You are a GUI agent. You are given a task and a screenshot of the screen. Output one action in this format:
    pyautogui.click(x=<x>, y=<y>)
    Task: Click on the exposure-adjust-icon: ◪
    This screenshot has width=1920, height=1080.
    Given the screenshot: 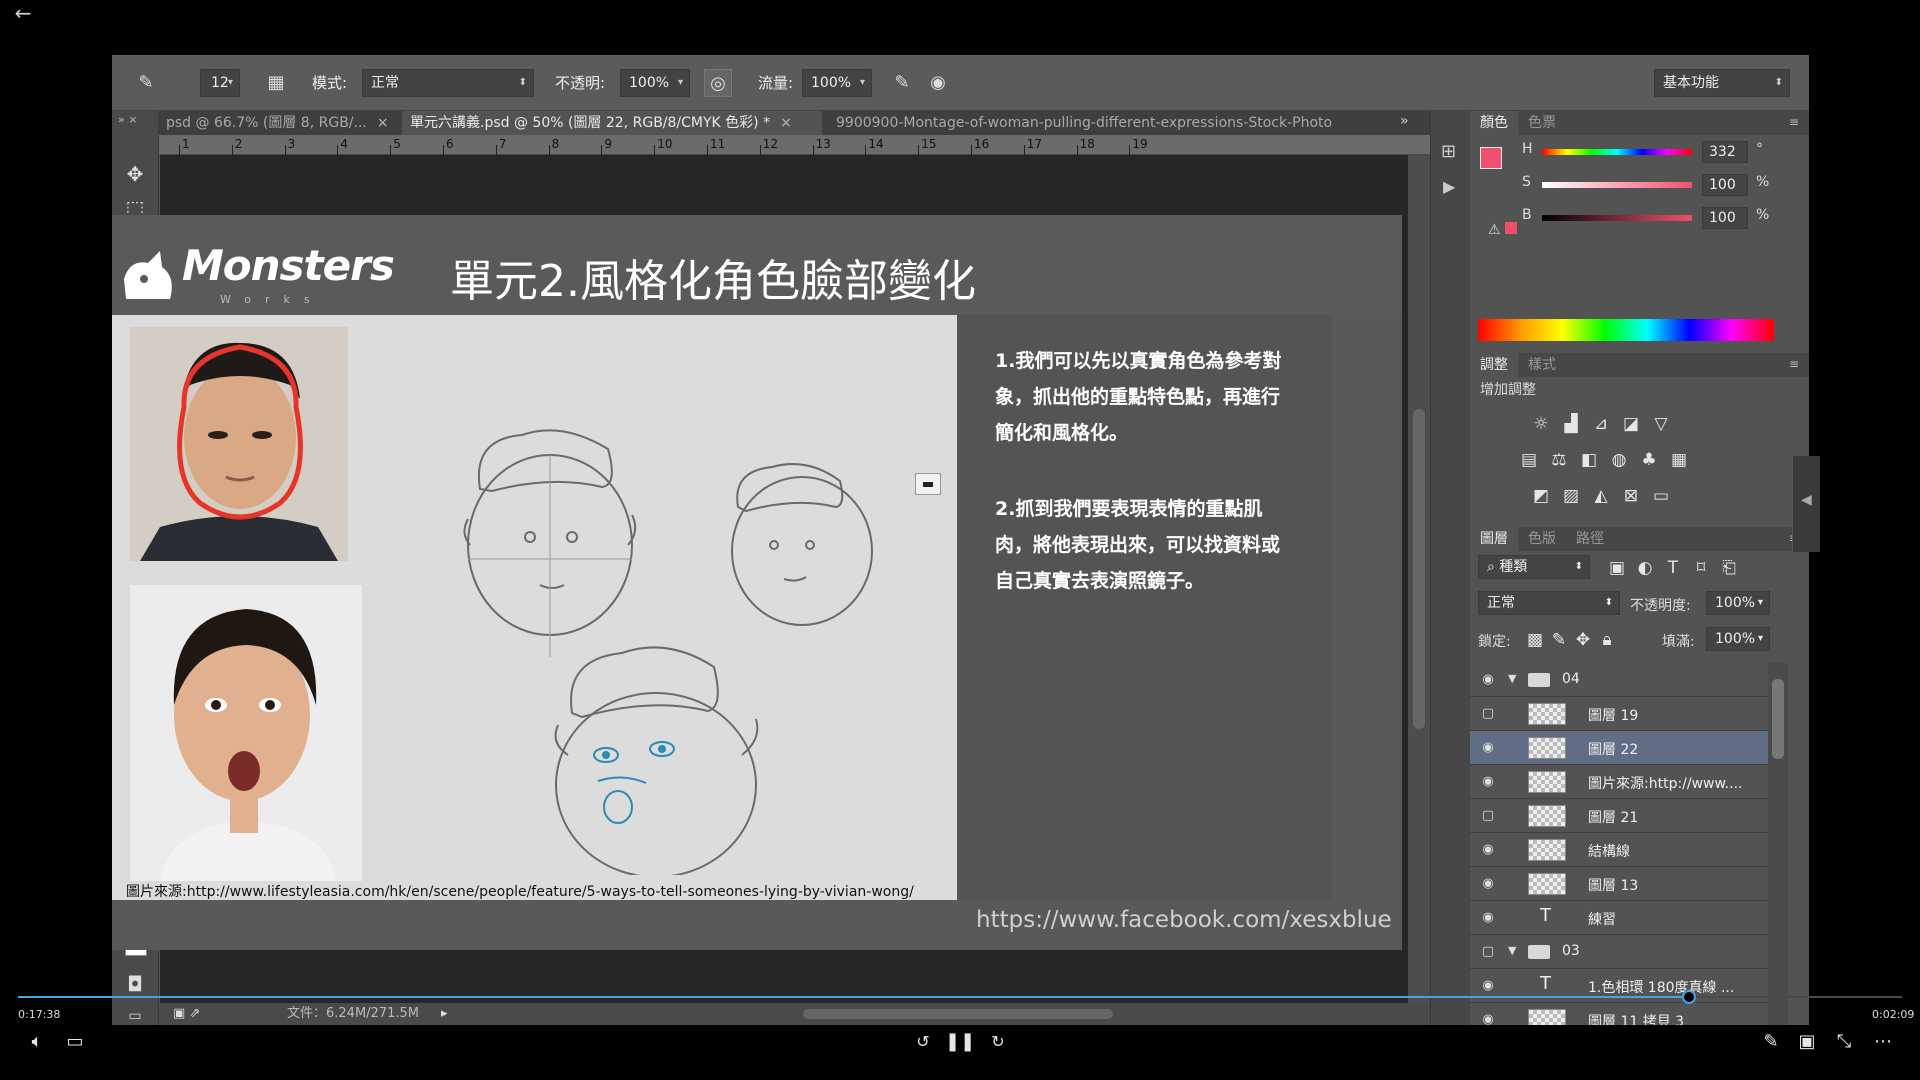 What is the action you would take?
    pyautogui.click(x=1631, y=424)
    